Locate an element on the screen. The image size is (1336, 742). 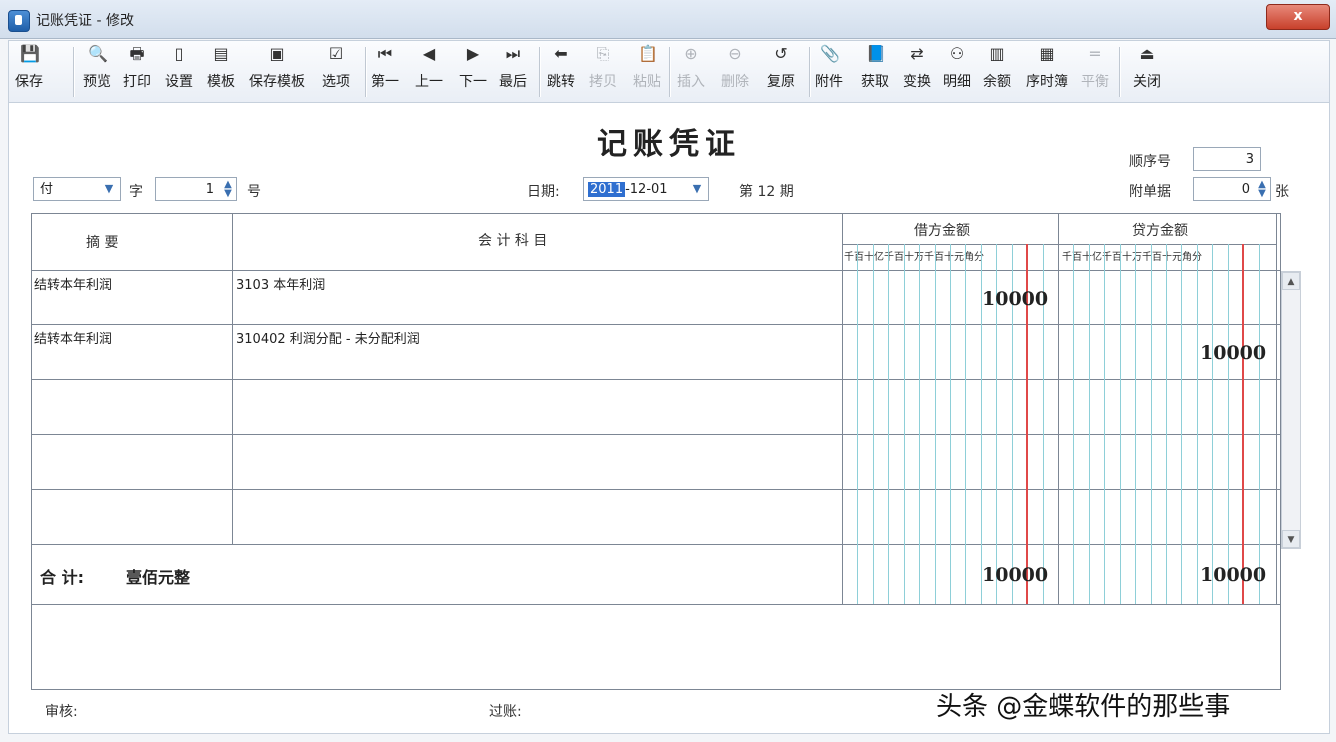
row-account: 3103 本年利润 is located at coordinates (280, 283).